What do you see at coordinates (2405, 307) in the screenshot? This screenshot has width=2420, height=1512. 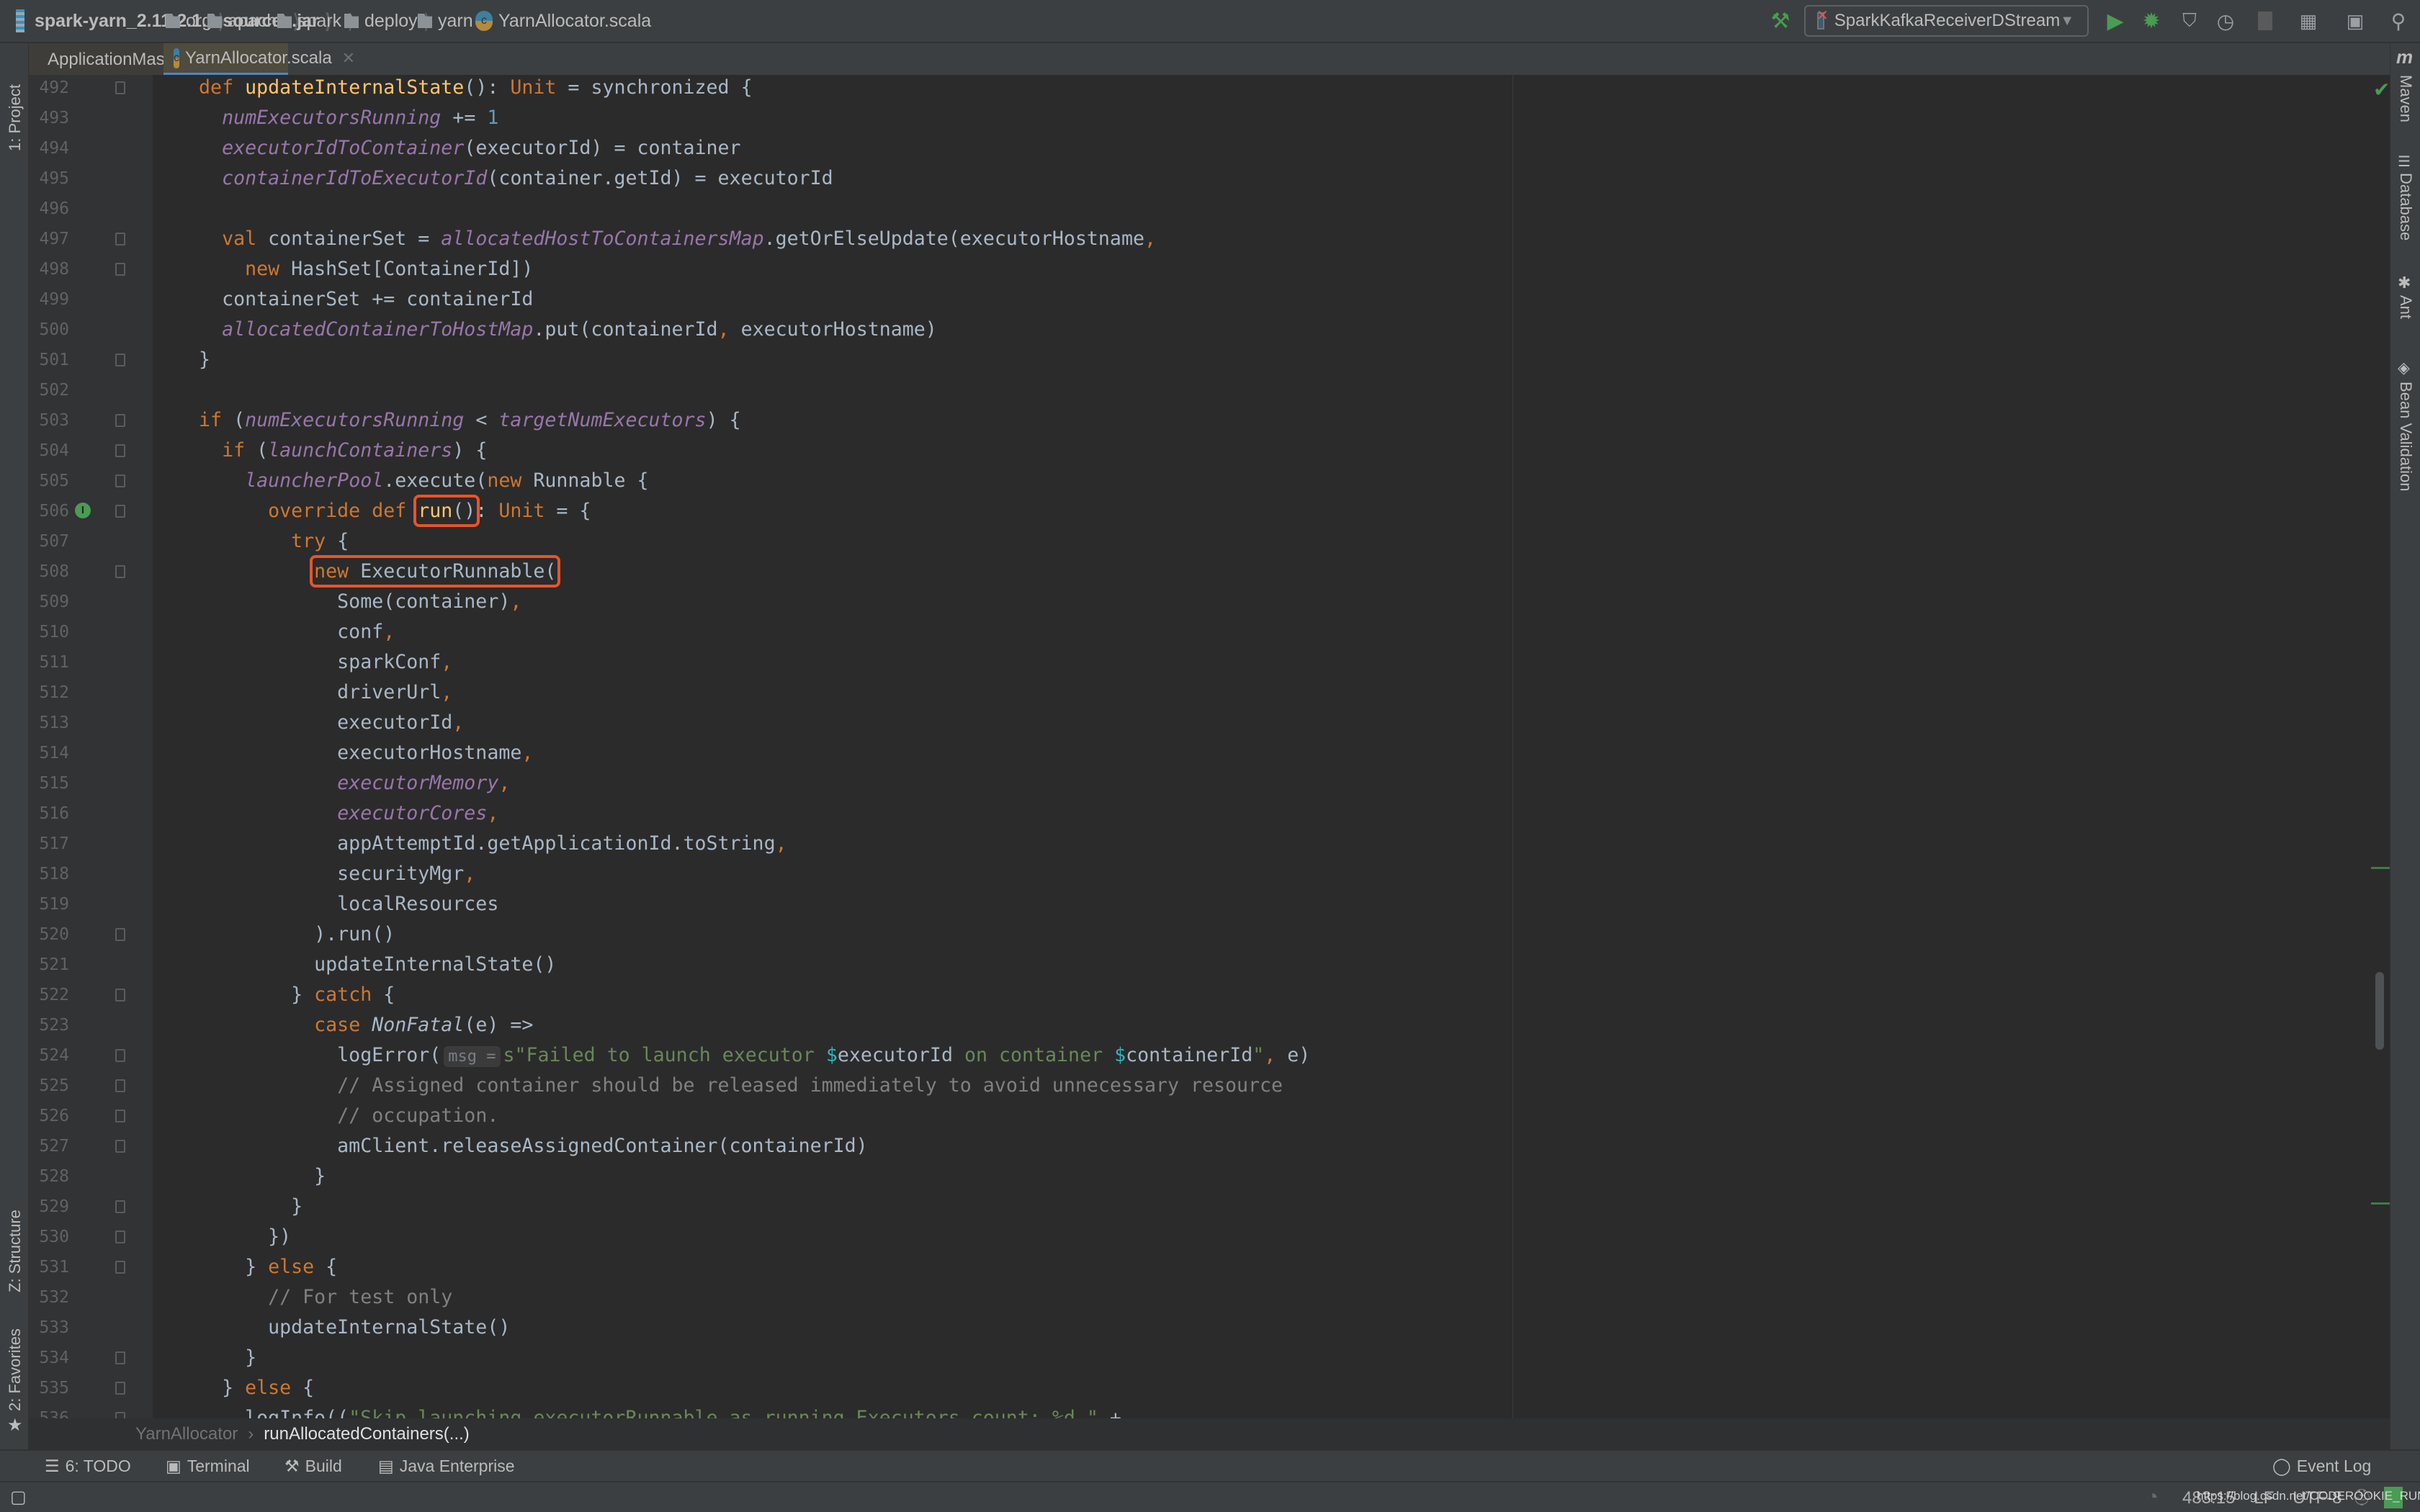 I see `ant-tool-button: Ant` at bounding box center [2405, 307].